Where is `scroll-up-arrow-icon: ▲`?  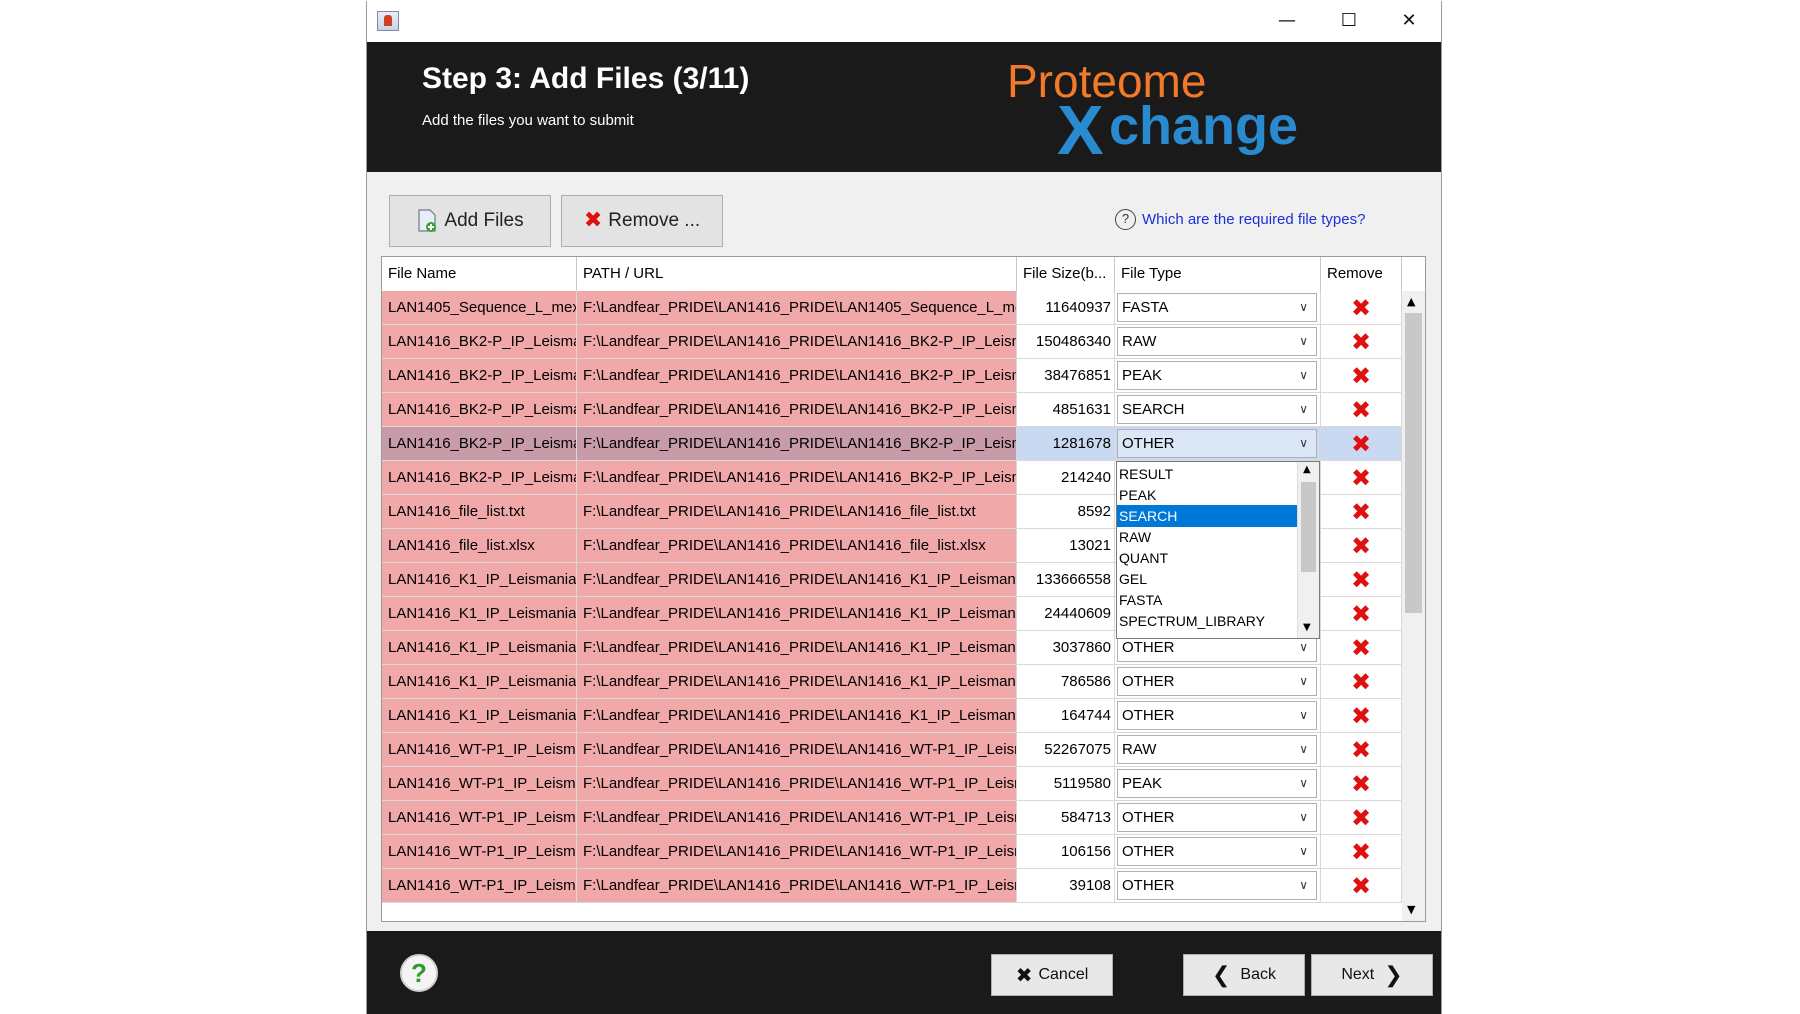 scroll-up-arrow-icon: ▲ is located at coordinates (1411, 301).